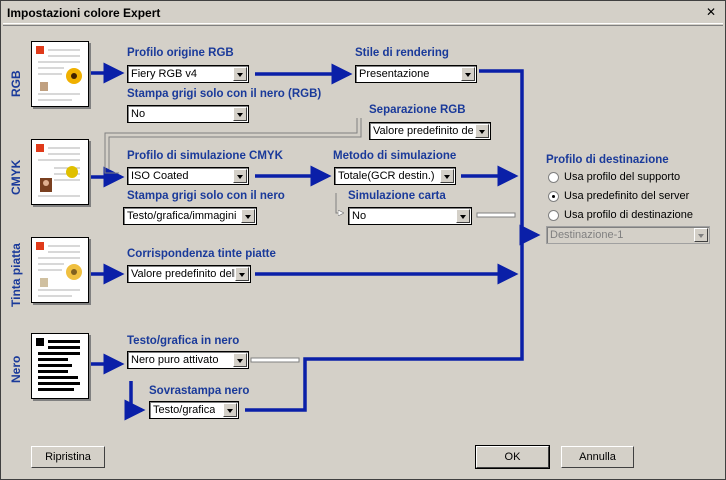 The height and width of the screenshot is (480, 726). What do you see at coordinates (627, 196) in the screenshot?
I see `radio-label: Usa predefinito del server` at bounding box center [627, 196].